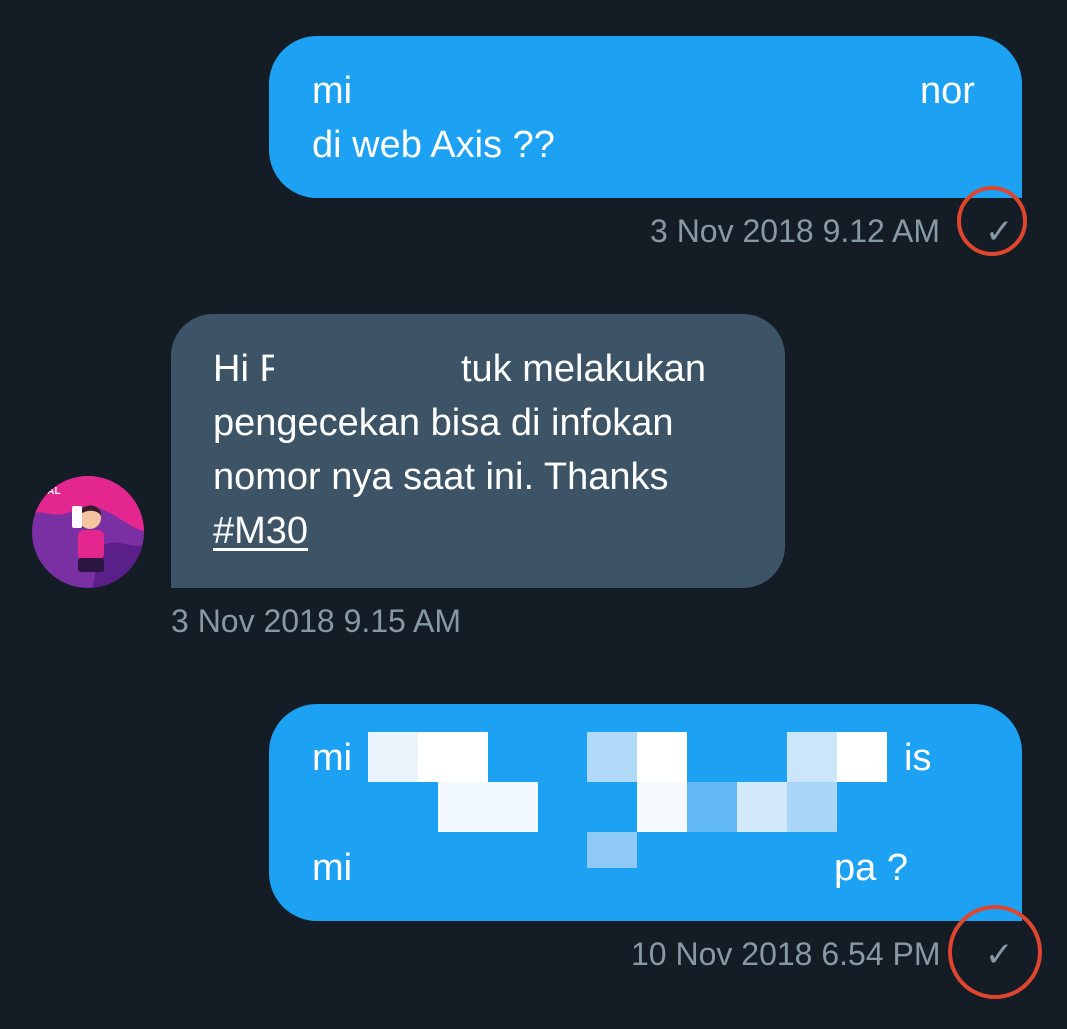 This screenshot has height=1029, width=1067. Describe the element at coordinates (433, 145) in the screenshot. I see `message-text-line: di web Axis ??` at that location.